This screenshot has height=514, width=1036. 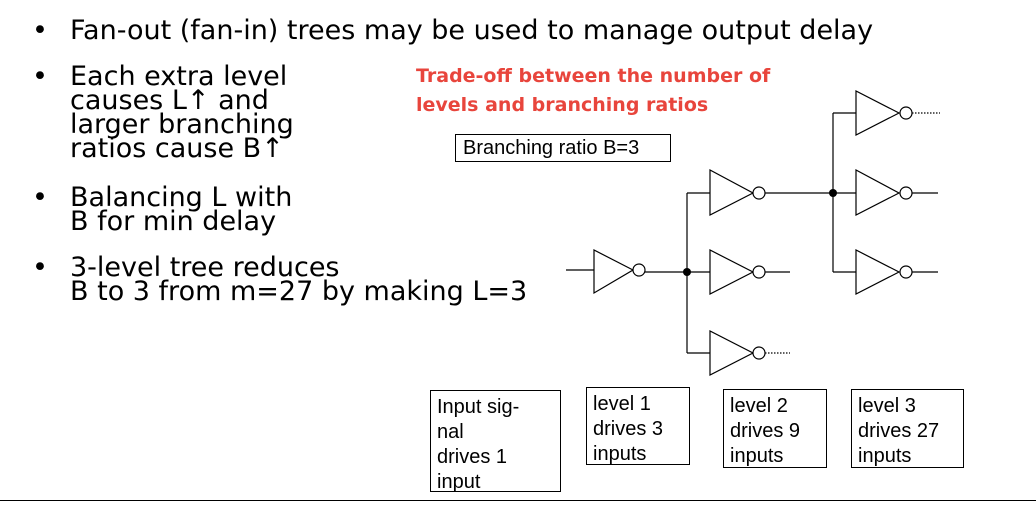 What do you see at coordinates (884, 272) in the screenshot?
I see `inverter-level3-bot` at bounding box center [884, 272].